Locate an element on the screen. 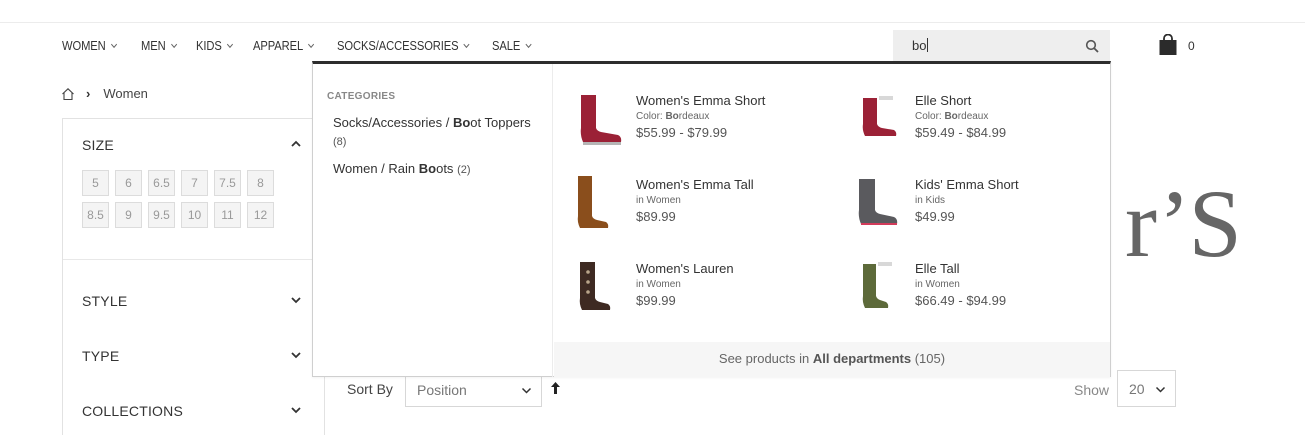 The height and width of the screenshot is (435, 1305). nav-kids: KIDS is located at coordinates (215, 45).